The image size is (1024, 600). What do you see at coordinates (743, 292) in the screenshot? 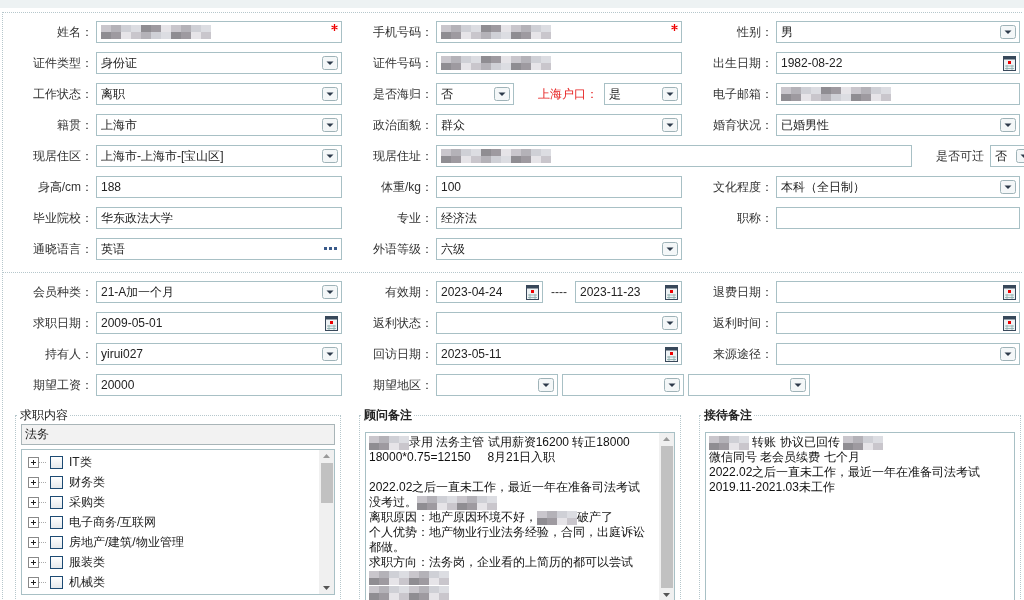
I see `field-label: 退费日期：` at bounding box center [743, 292].